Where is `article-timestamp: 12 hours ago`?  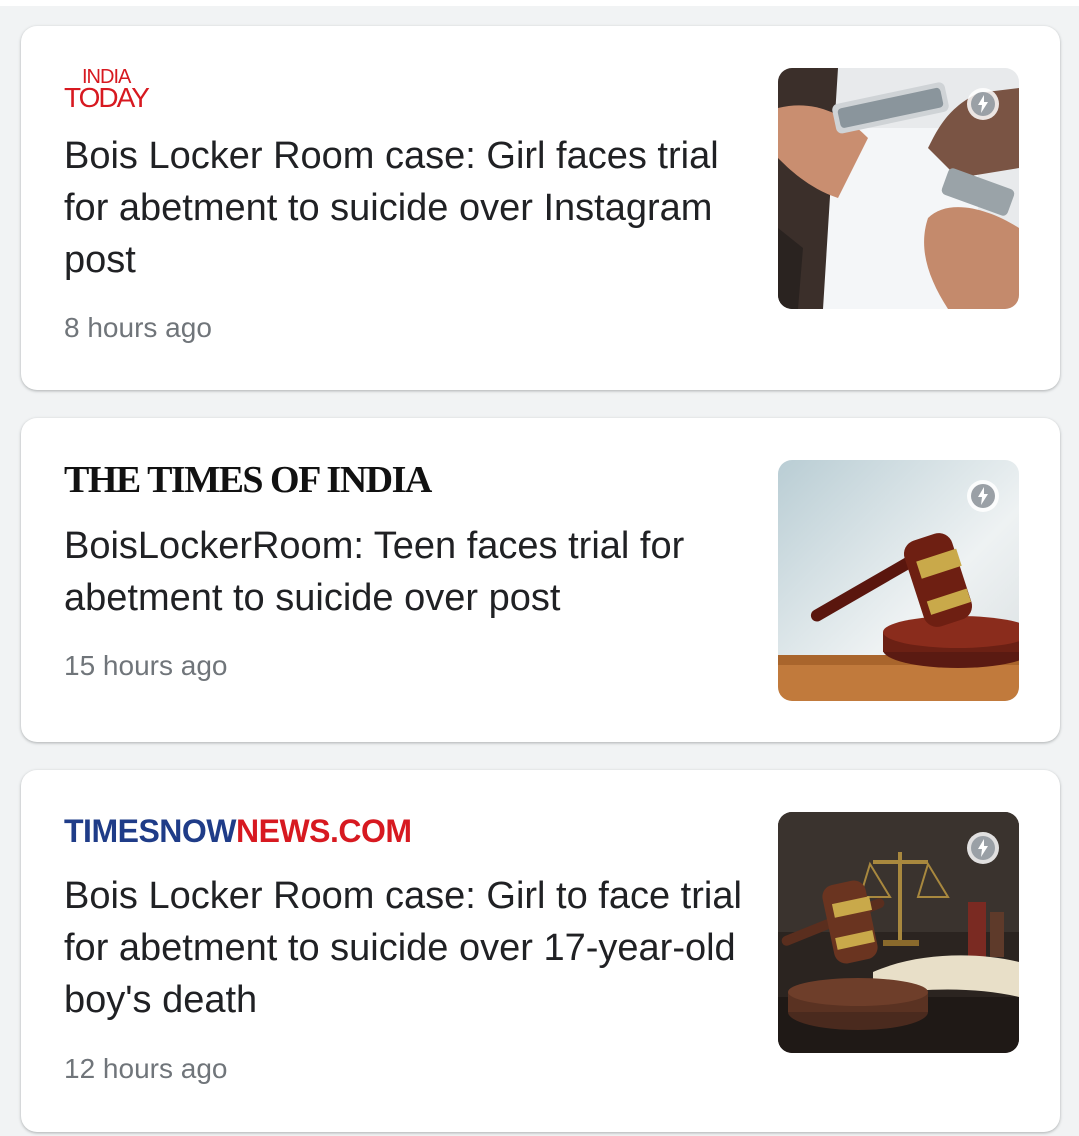
article-timestamp: 12 hours ago is located at coordinates (146, 1068).